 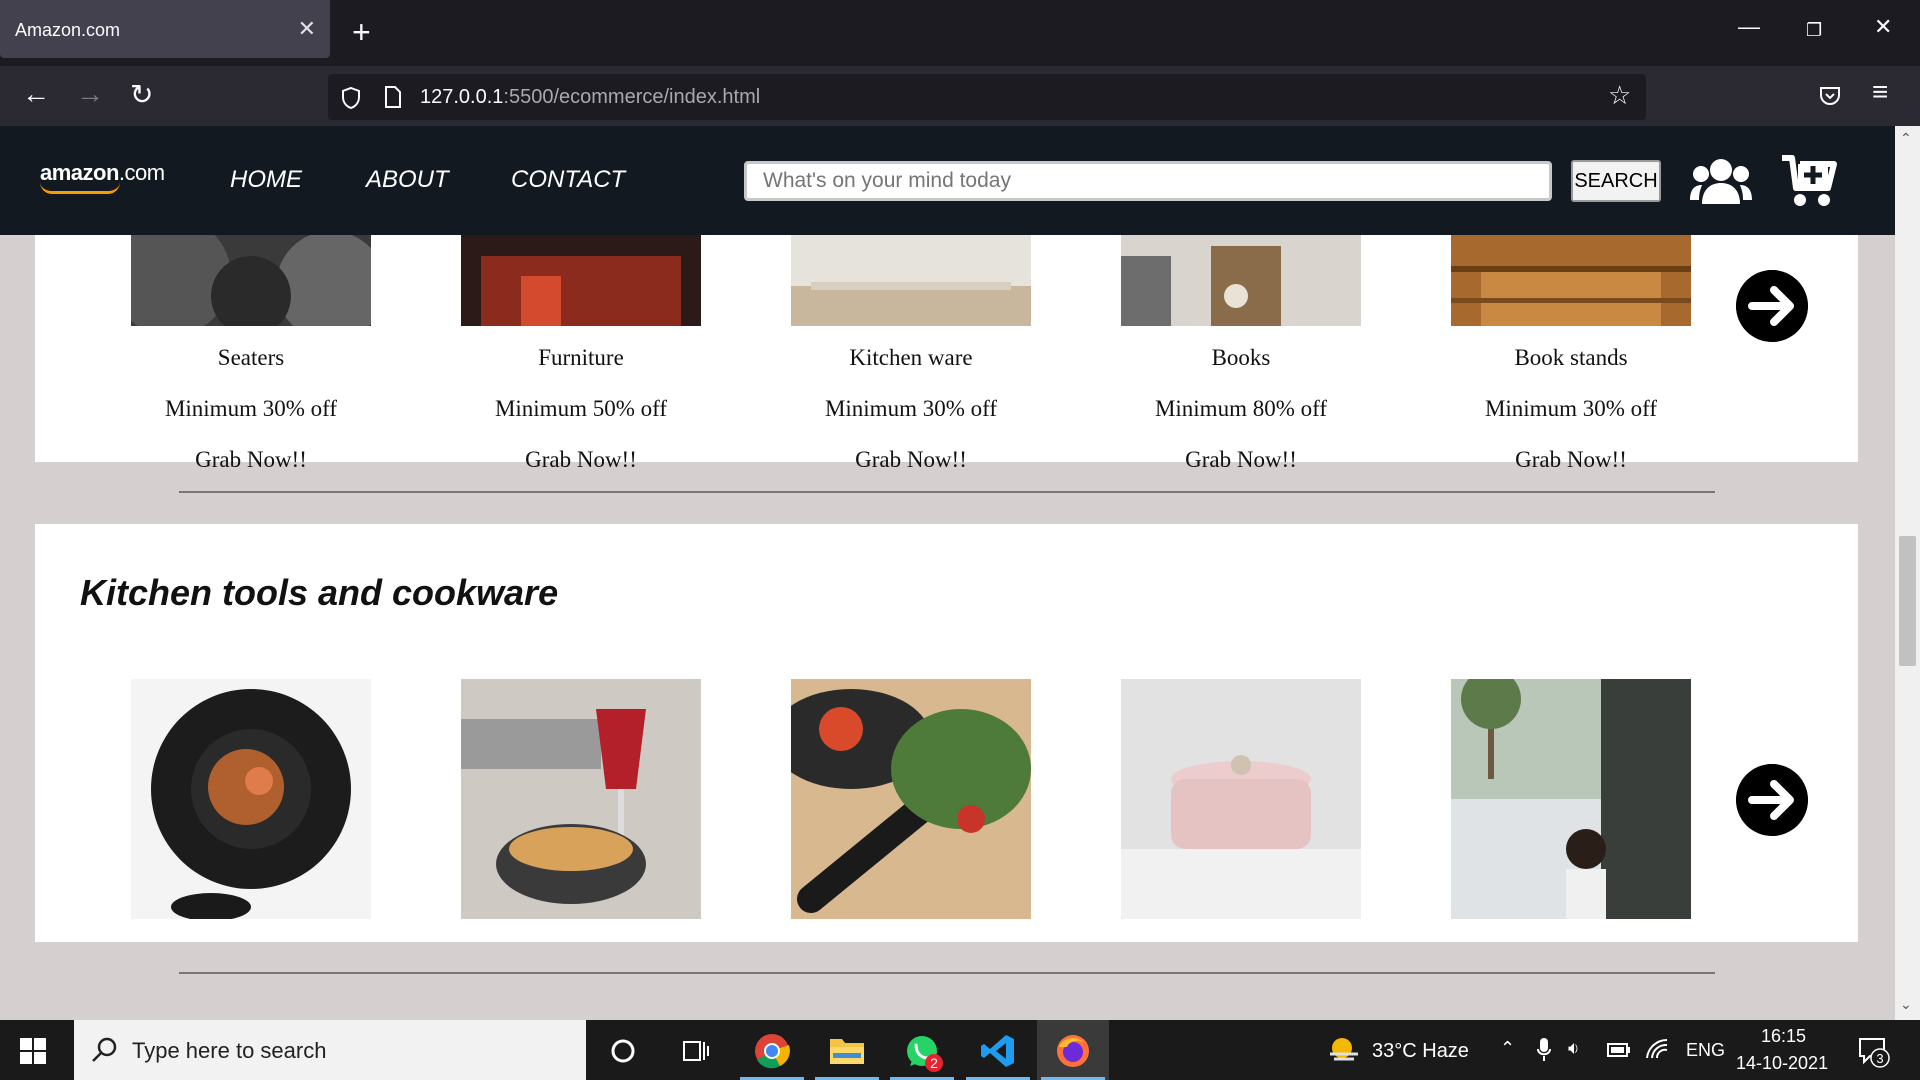 I want to click on deal-name: Book stands, so click(x=1571, y=357).